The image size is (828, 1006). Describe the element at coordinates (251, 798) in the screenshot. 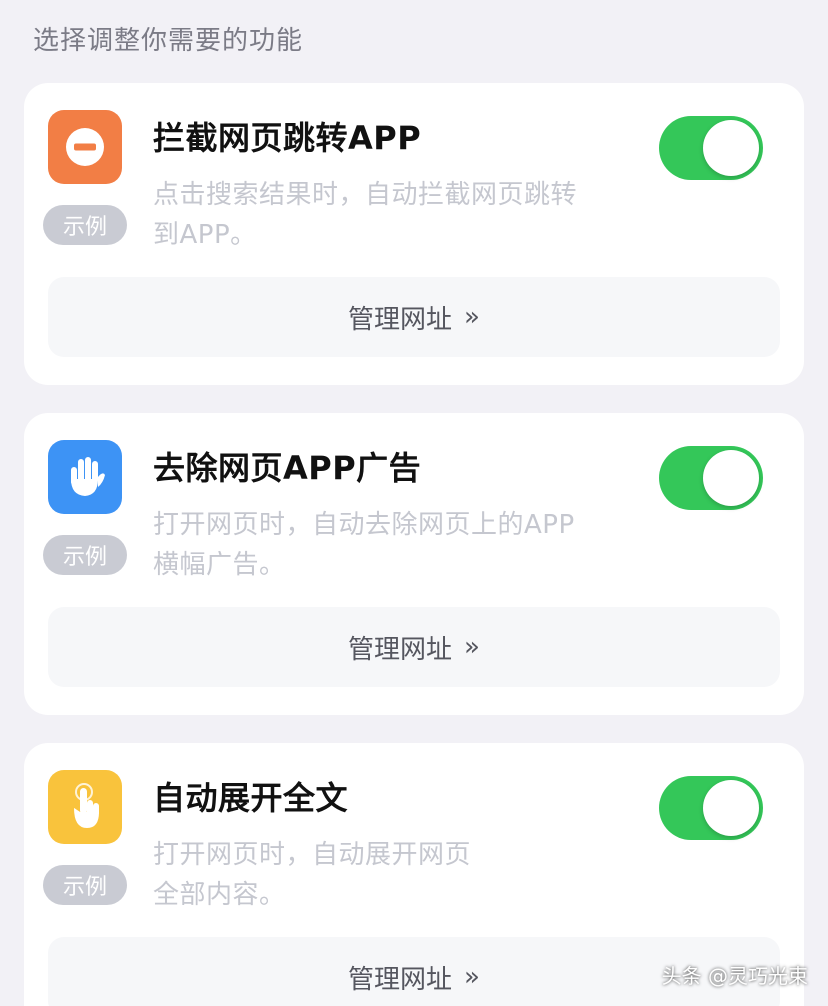

I see `feature-title: 自动展开全文` at that location.